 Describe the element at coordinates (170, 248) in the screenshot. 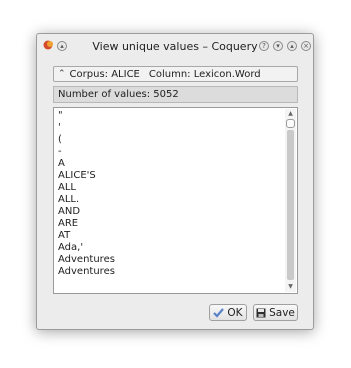

I see `list-item: Ada,'` at that location.